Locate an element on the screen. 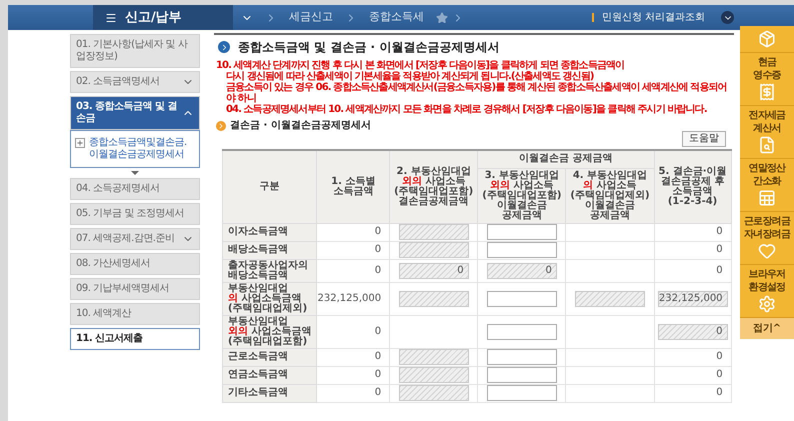  receipt-icon is located at coordinates (767, 92).